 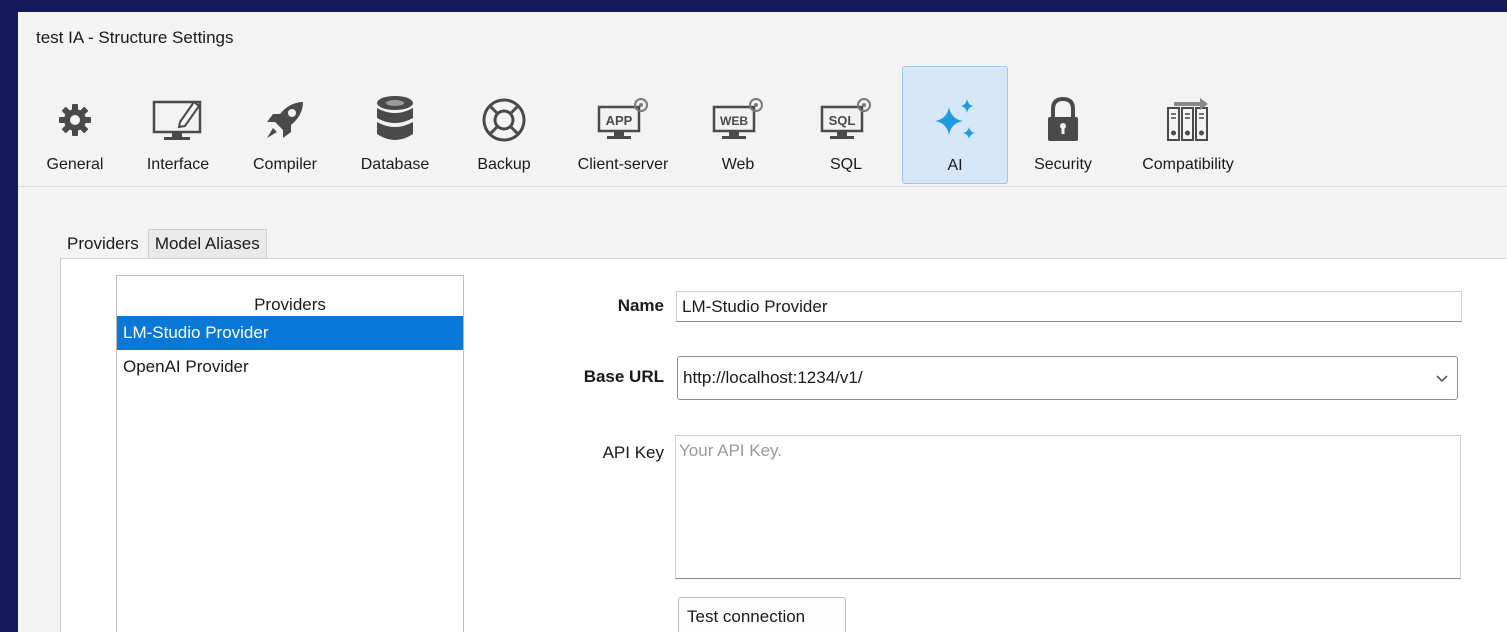 What do you see at coordinates (1442, 380) in the screenshot?
I see `chevron-down-icon` at bounding box center [1442, 380].